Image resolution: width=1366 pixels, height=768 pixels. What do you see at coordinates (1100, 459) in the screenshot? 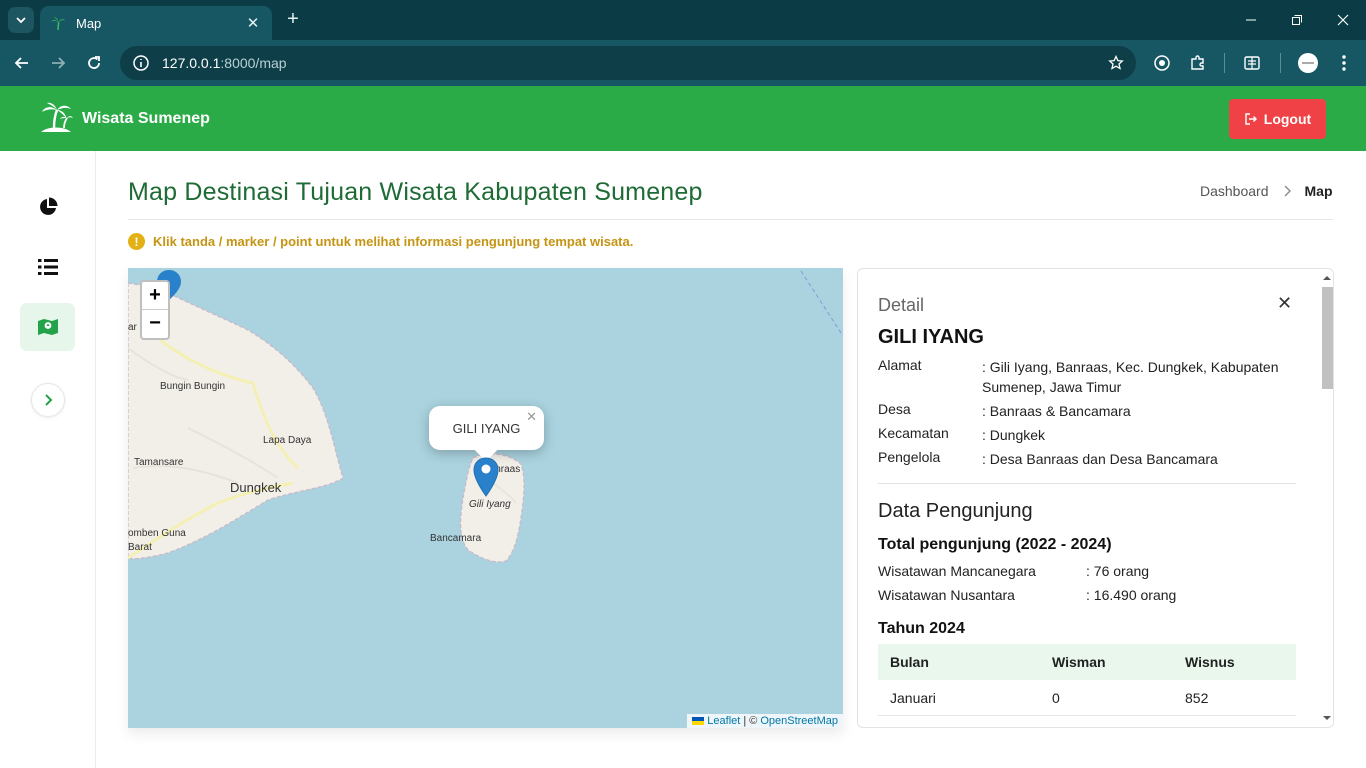
I see `field-value: : Desa Banraas dan Desa Bancamara` at bounding box center [1100, 459].